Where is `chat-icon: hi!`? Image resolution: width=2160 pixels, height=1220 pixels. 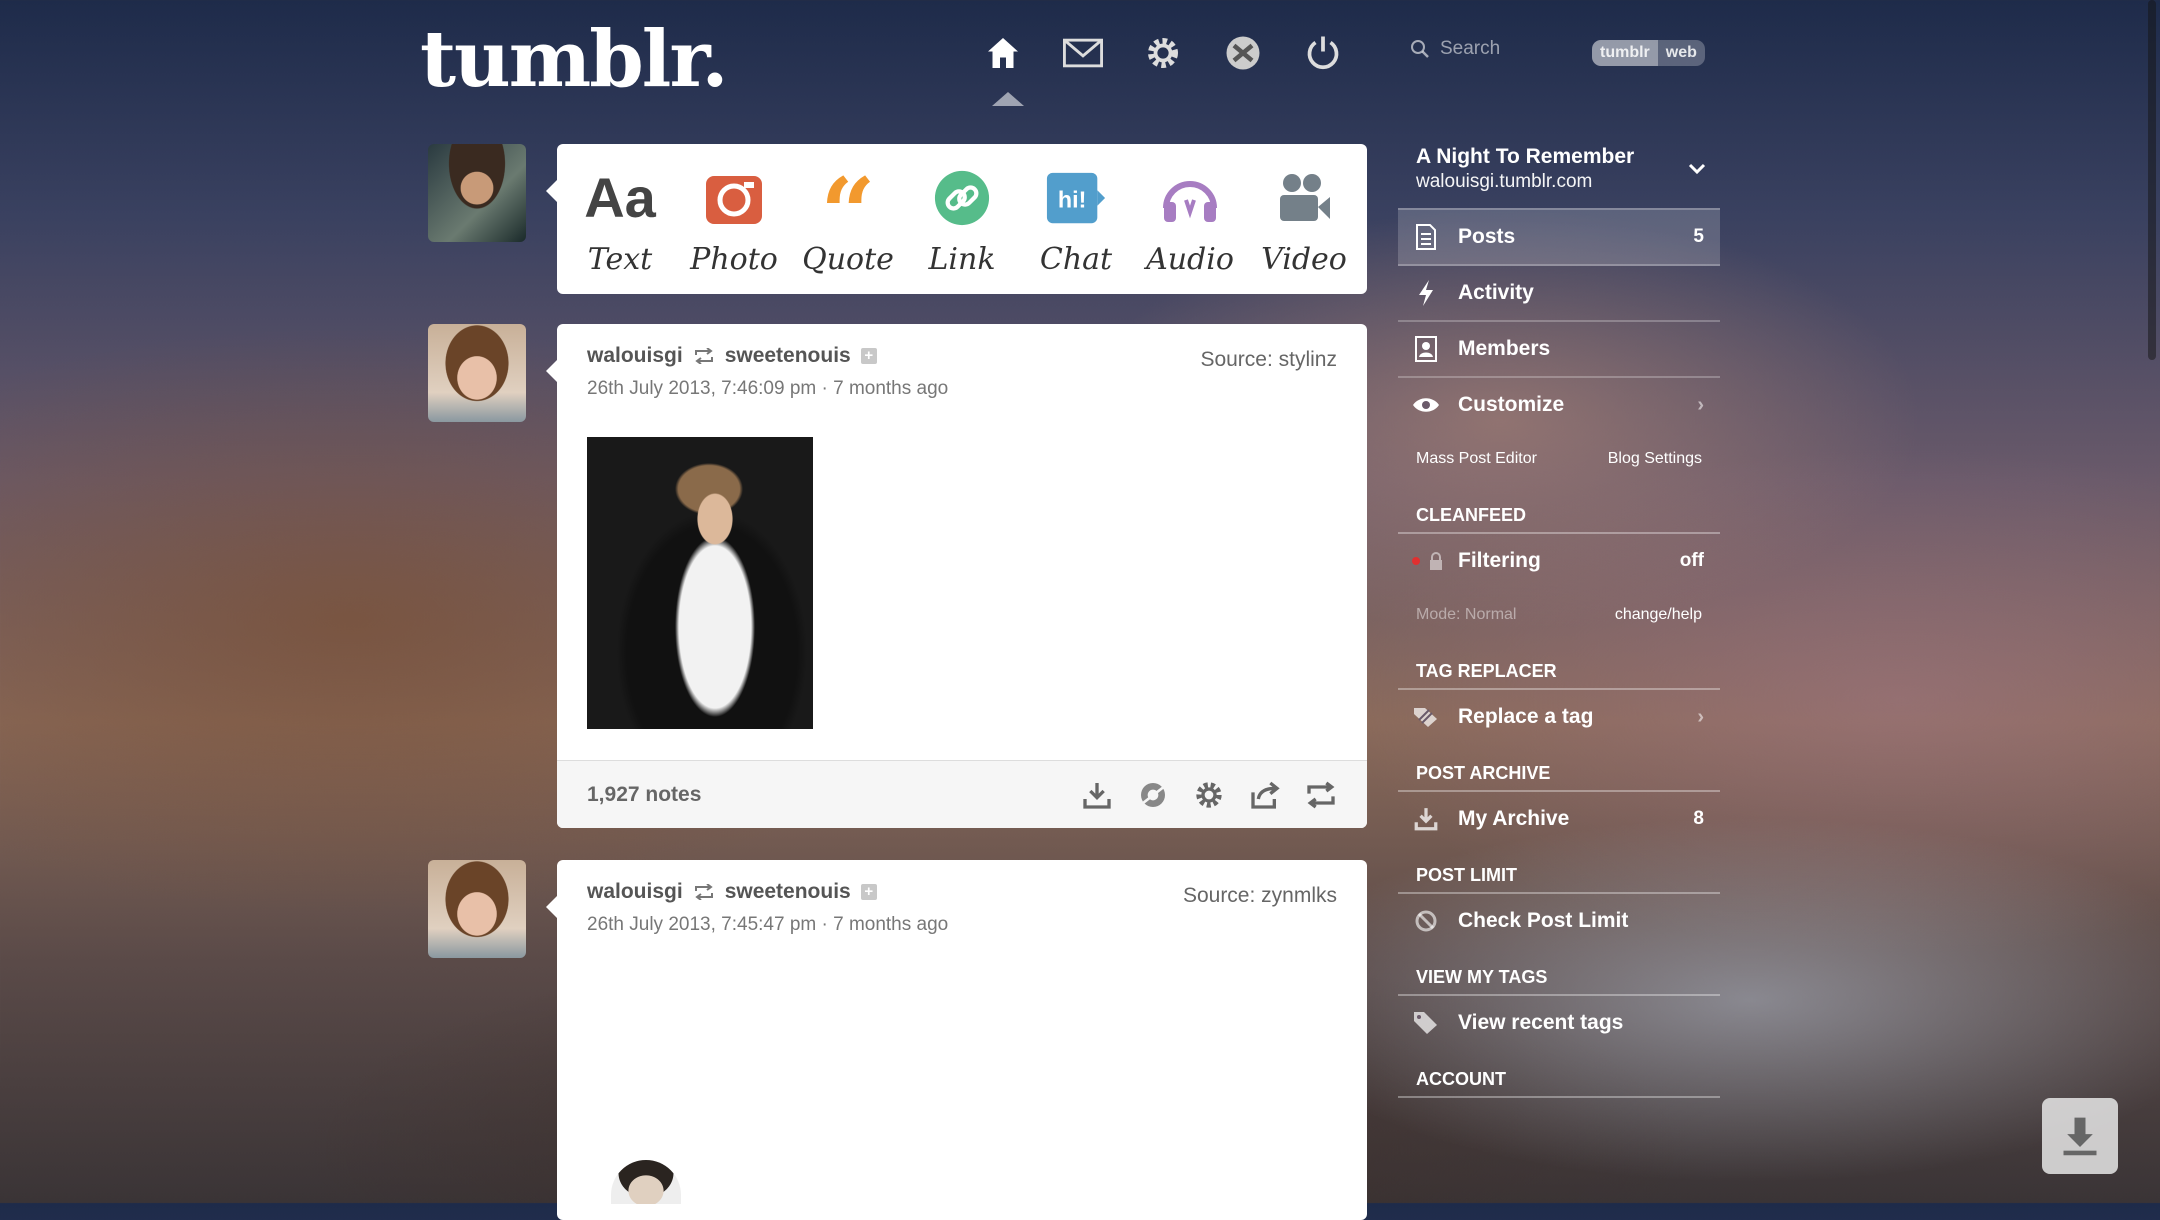 chat-icon: hi! is located at coordinates (1076, 198).